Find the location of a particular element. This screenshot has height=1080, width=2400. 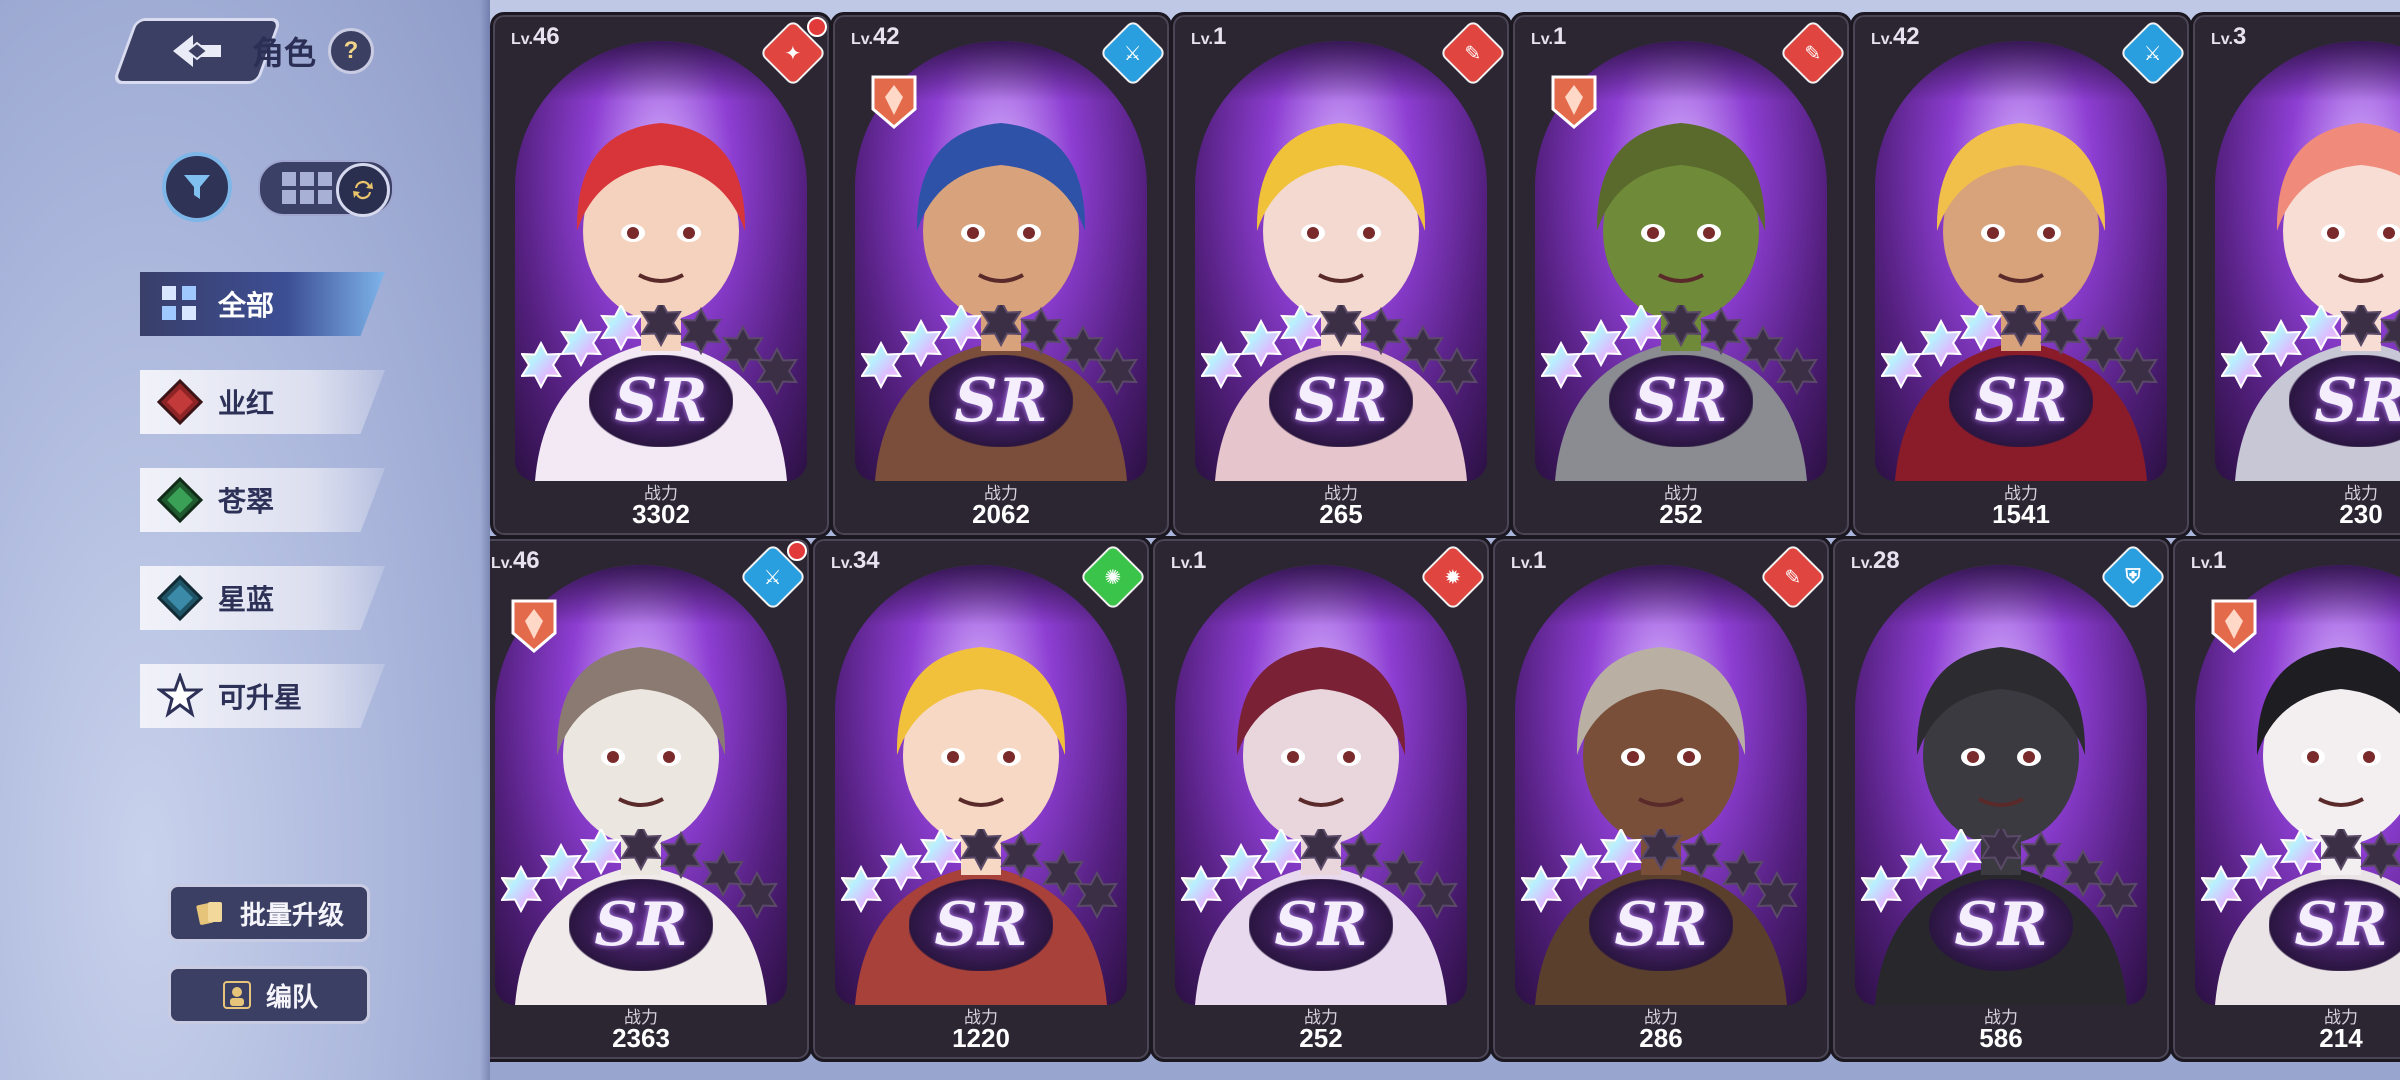

character-card: Lv.28 ⛨ SR 战力 586 is located at coordinates (2001, 799).